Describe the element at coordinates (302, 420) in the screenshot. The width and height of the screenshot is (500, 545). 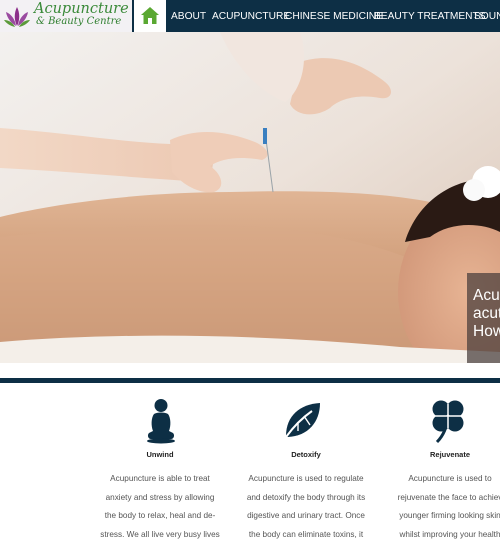
I see `leaf-icon` at that location.